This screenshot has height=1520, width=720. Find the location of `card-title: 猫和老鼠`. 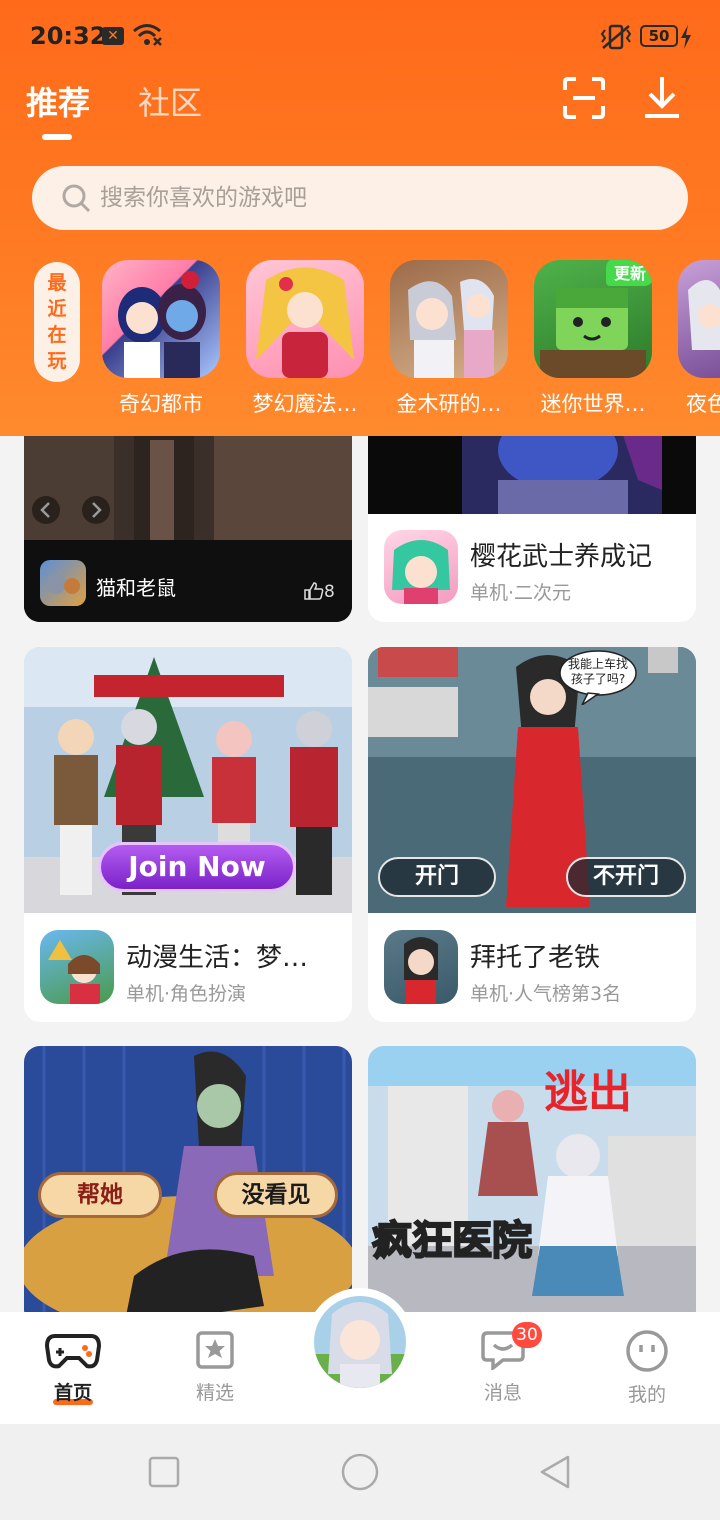

card-title: 猫和老鼠 is located at coordinates (136, 588).